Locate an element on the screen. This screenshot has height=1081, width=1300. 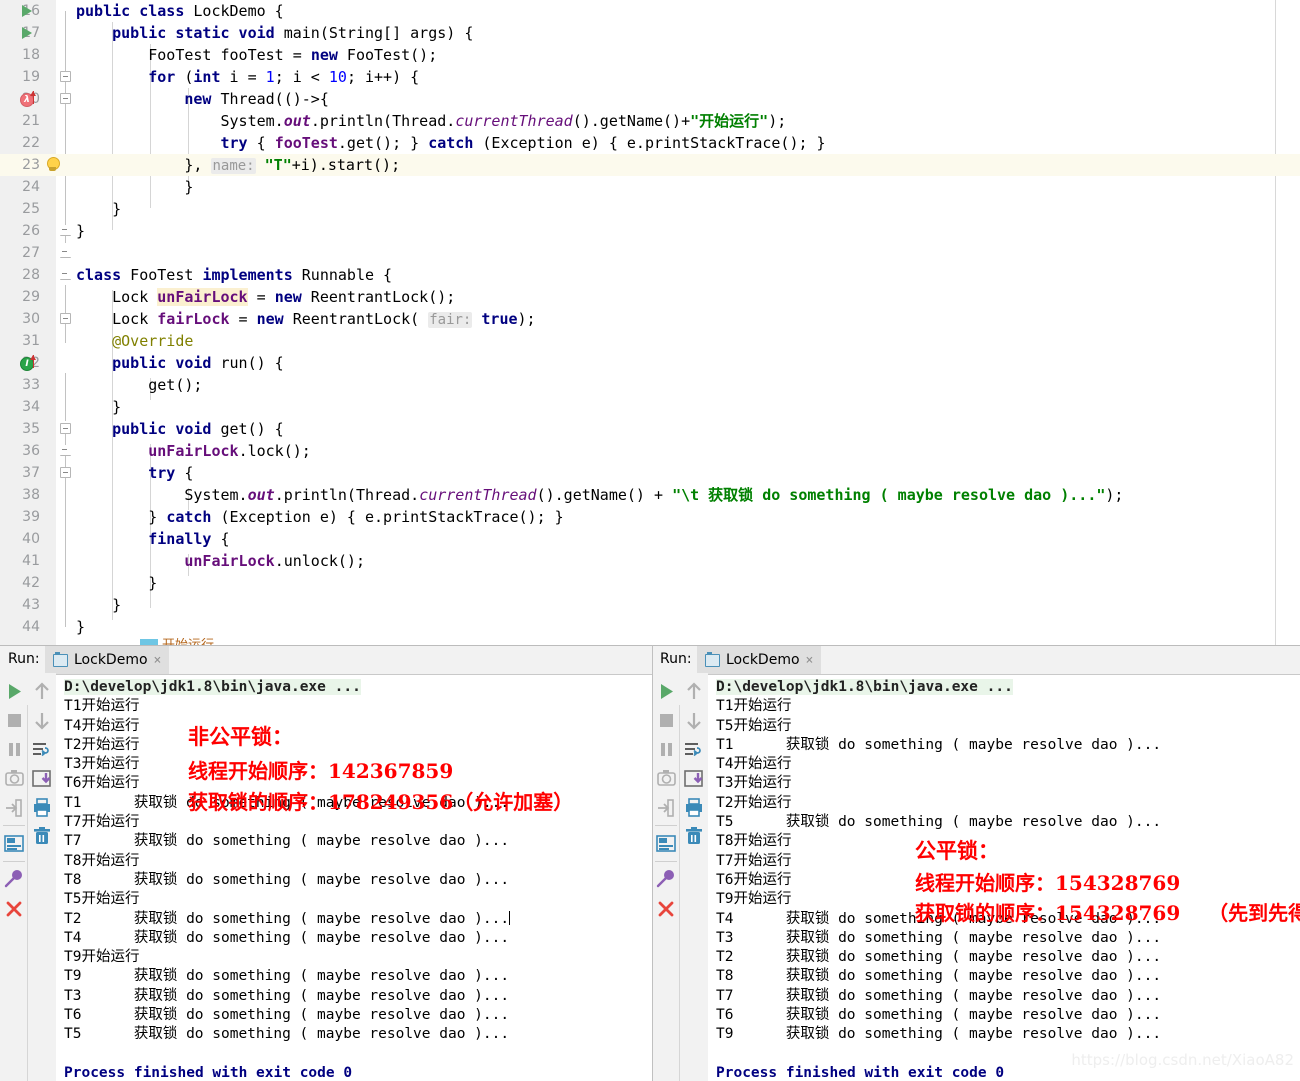
code-line: 26 } is located at coordinates (650, 250).